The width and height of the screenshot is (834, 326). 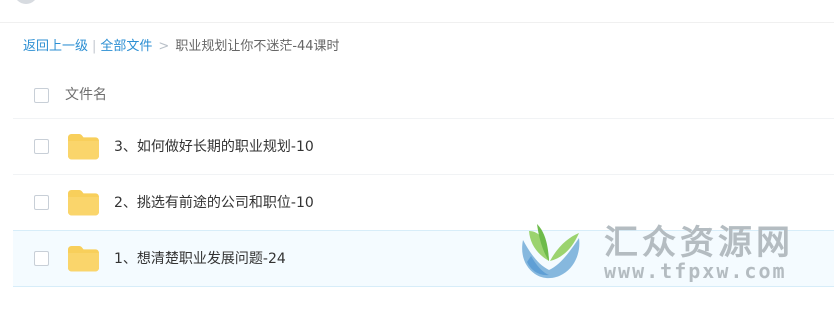 What do you see at coordinates (417, 11) in the screenshot?
I see `top-header-strip` at bounding box center [417, 11].